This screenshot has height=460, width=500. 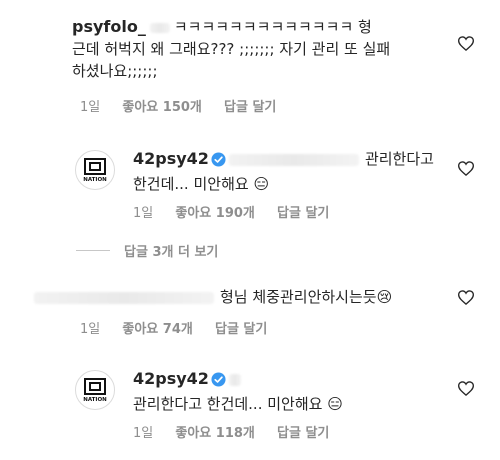 I want to click on comment-meta: 1일 좋아요 190개 답글 달기, so click(x=240, y=211).